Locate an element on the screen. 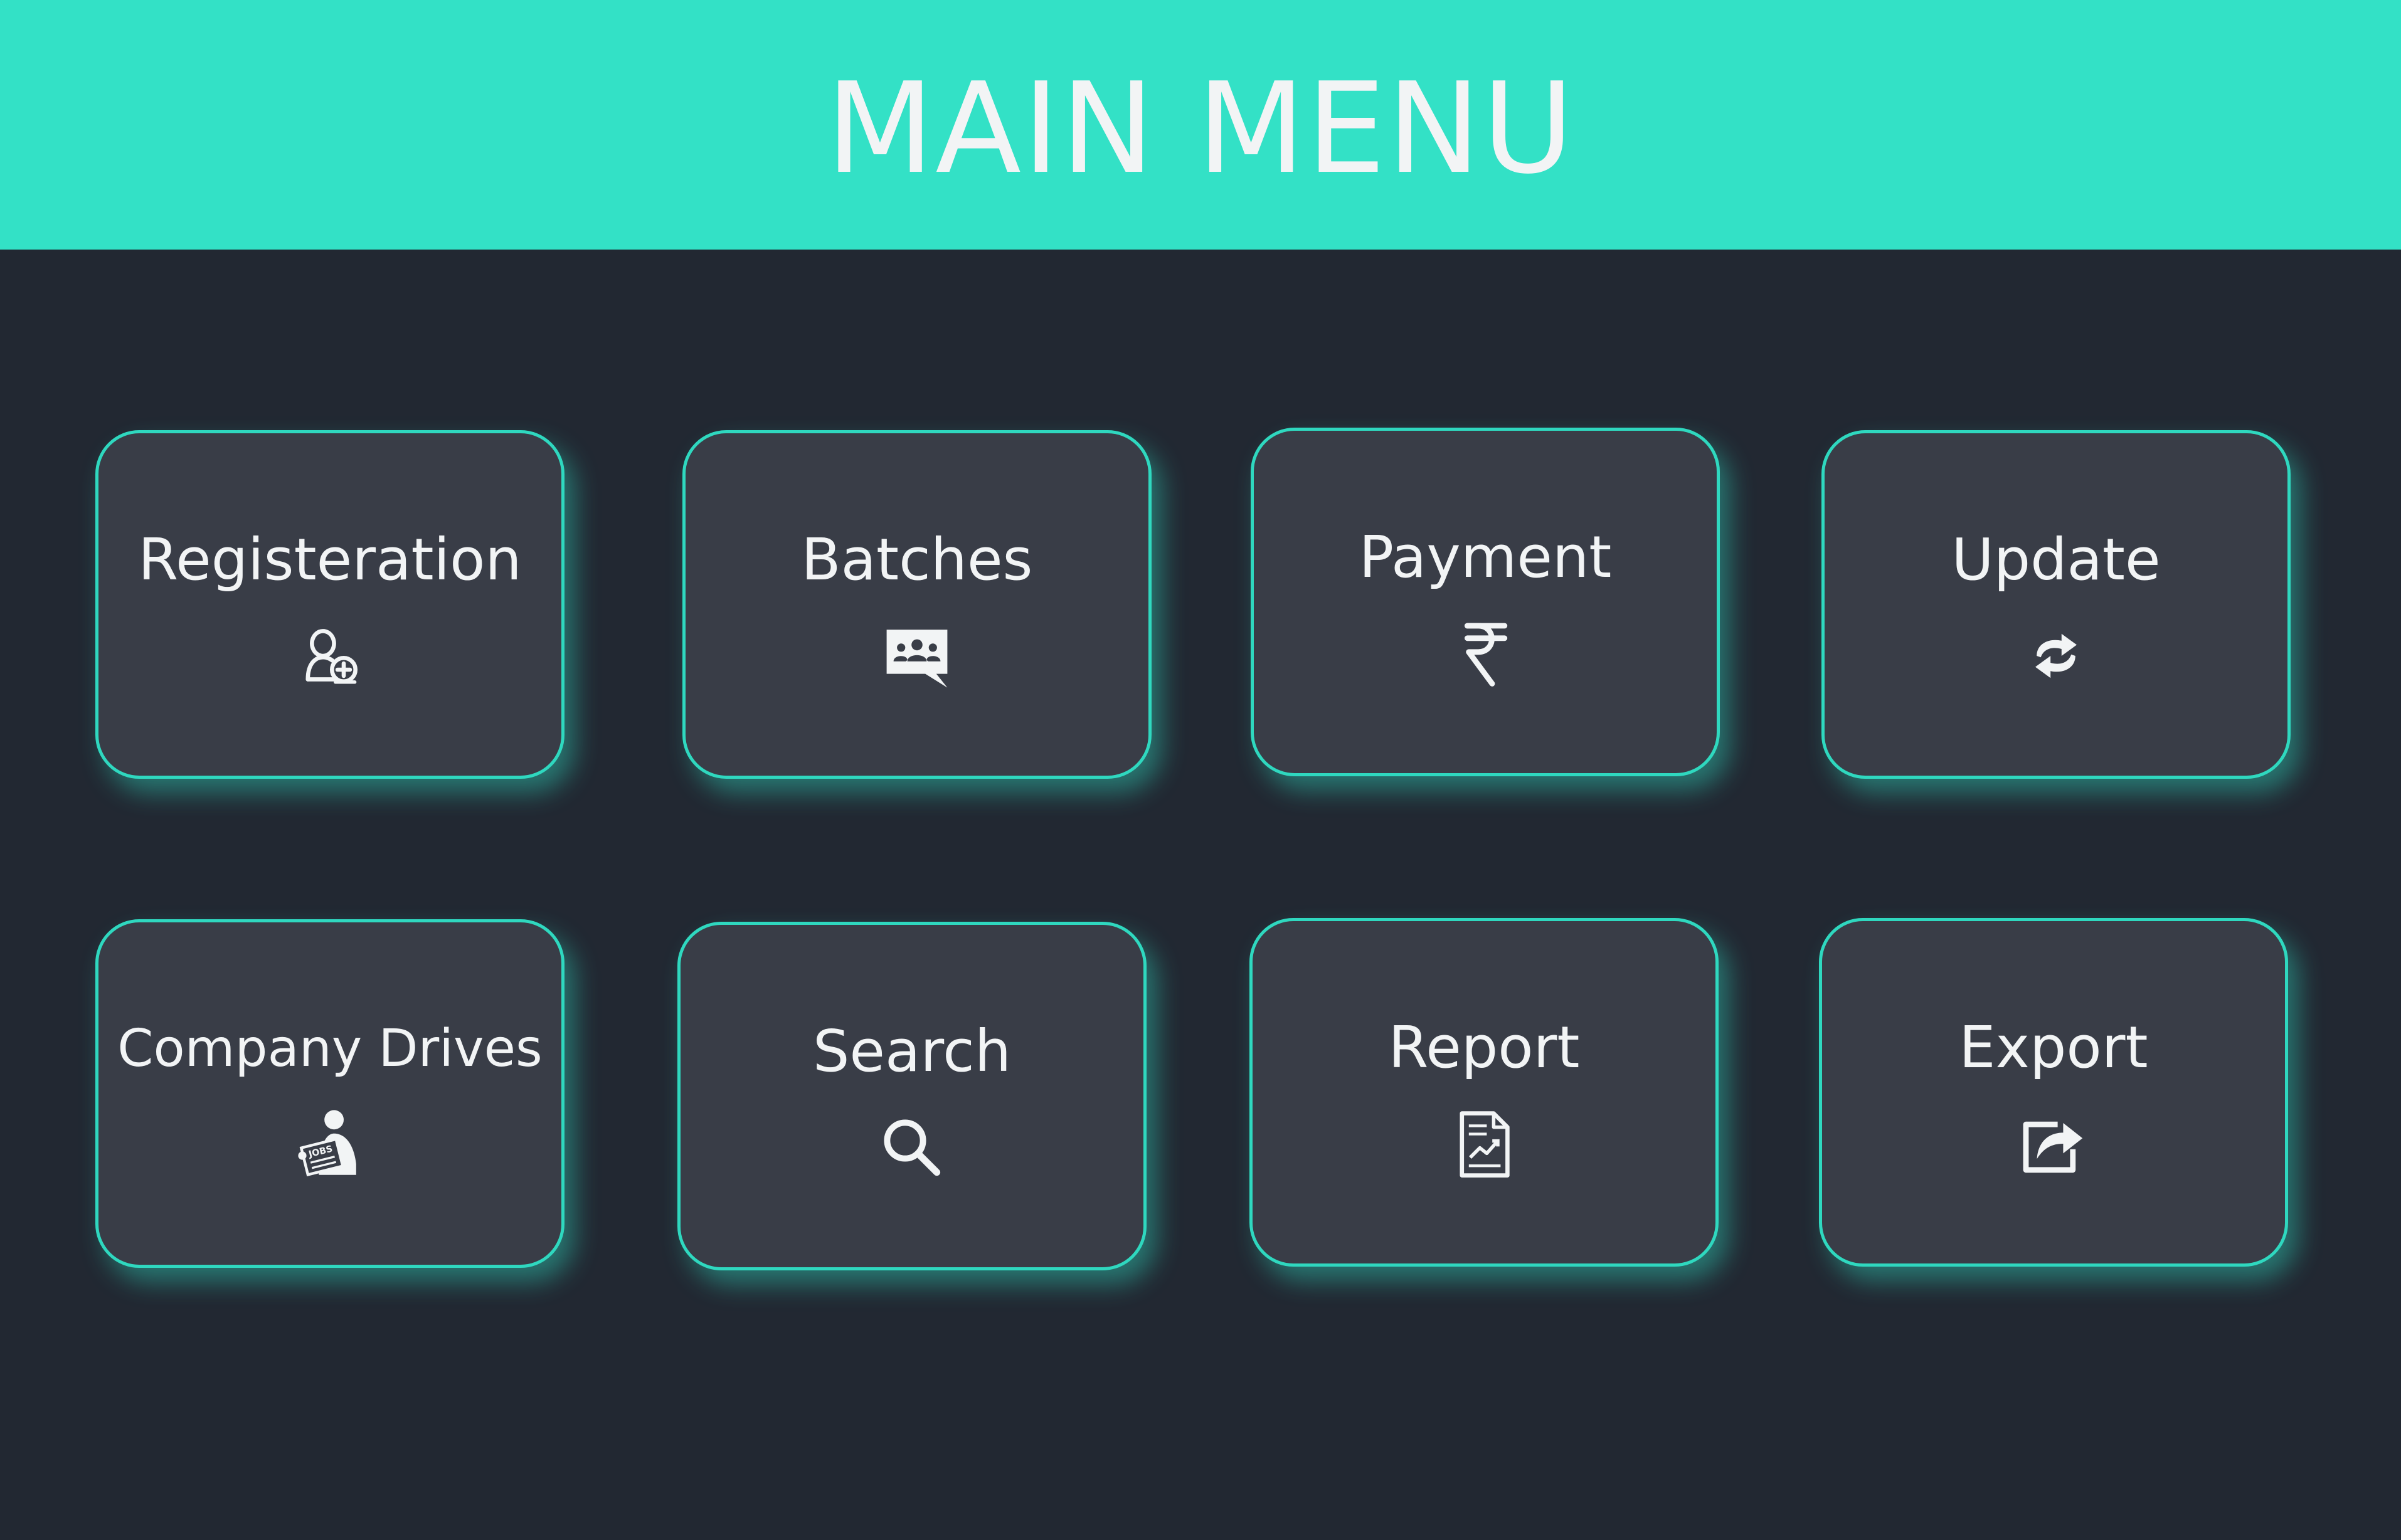 This screenshot has width=2401, height=1540. rupee-icon is located at coordinates (1486, 653).